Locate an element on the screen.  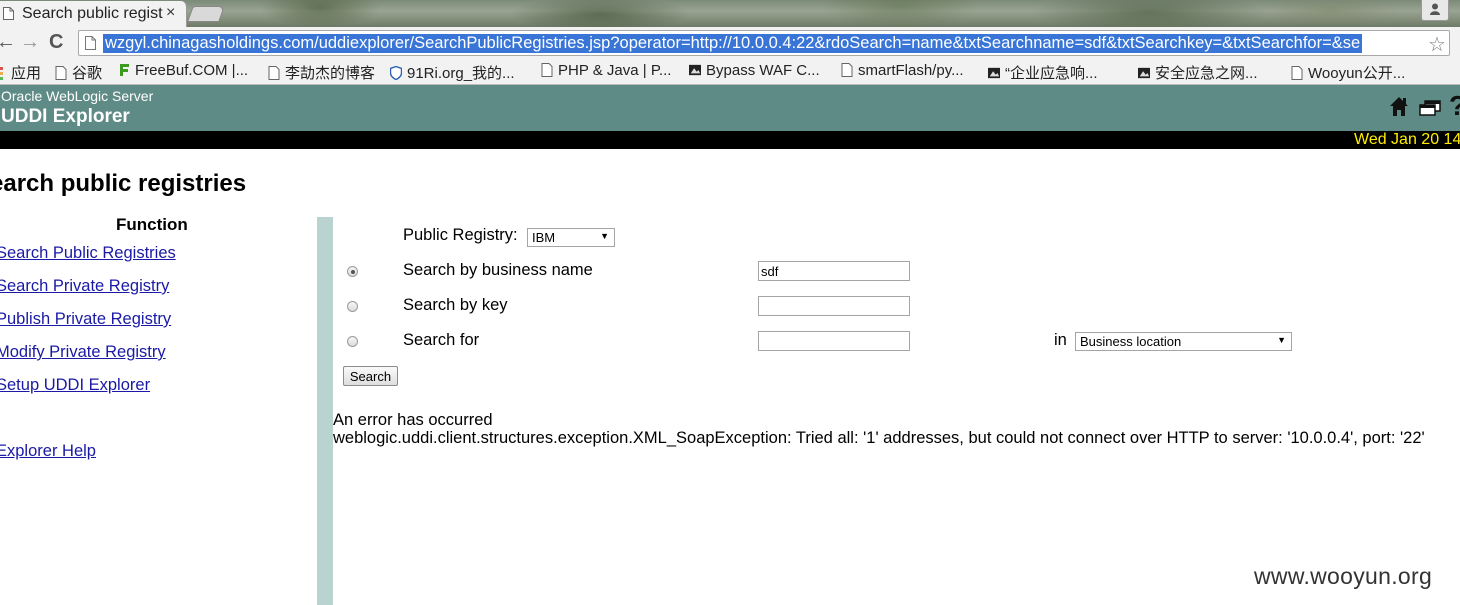
sidebar-link-modify-private-registry: Modify Private Registry is located at coordinates (83, 352).